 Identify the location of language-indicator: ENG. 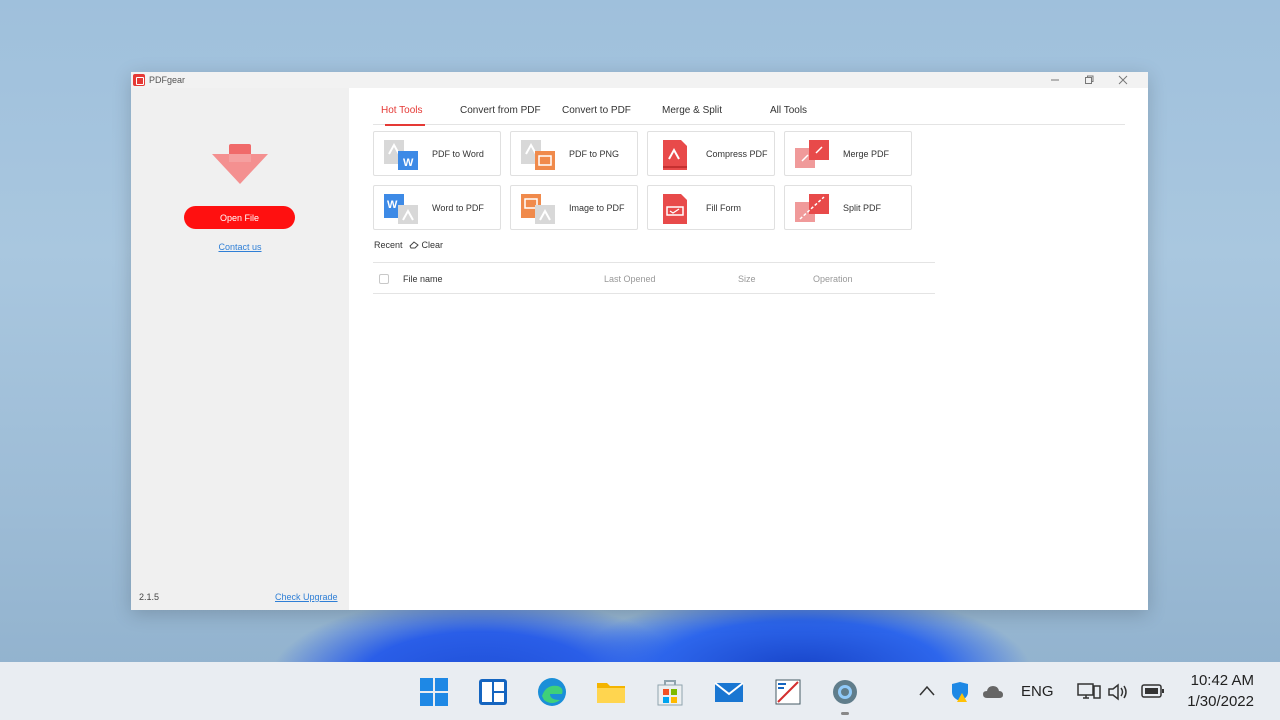
(1037, 691).